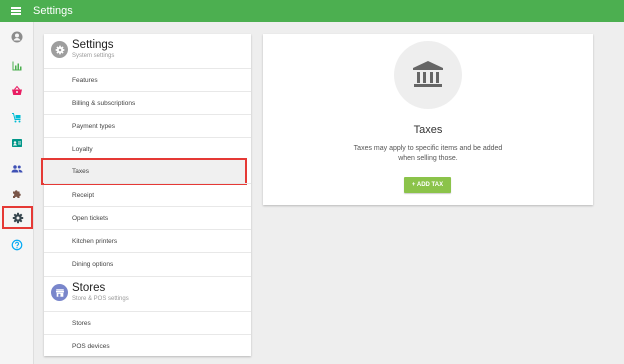 The image size is (624, 364). What do you see at coordinates (147, 217) in the screenshot?
I see `menu-item-open-tickets: Open tickets` at bounding box center [147, 217].